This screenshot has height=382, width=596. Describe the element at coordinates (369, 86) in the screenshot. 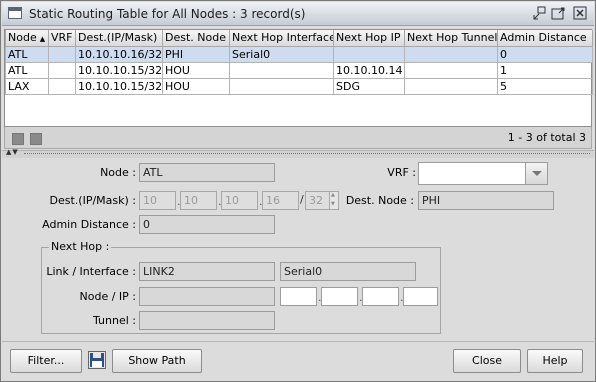

I see `cell-next-hop-ip: SDG` at that location.